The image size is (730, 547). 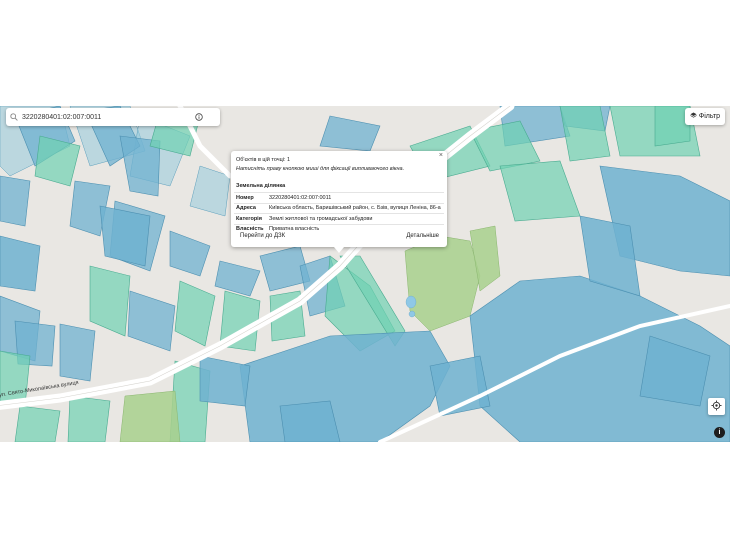 What do you see at coordinates (262, 236) in the screenshot?
I see `goto-dzk-button: Перейти до ДЗК` at bounding box center [262, 236].